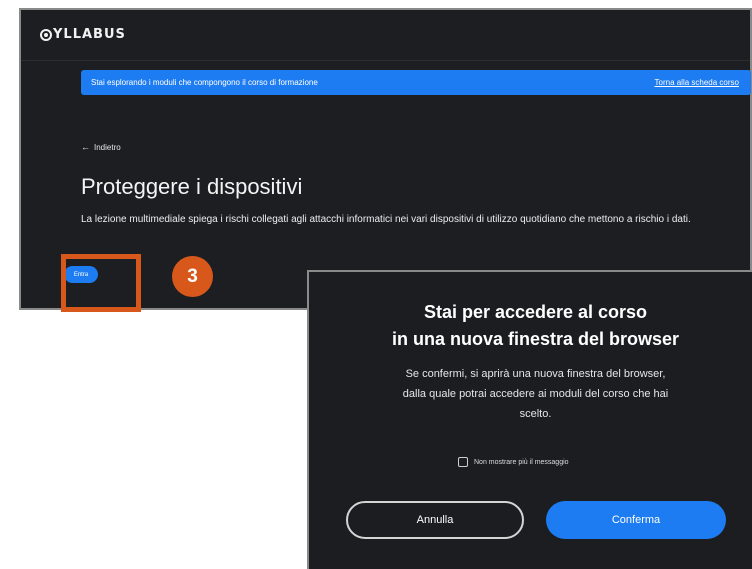  What do you see at coordinates (535, 312) in the screenshot?
I see `dialog-title-line-1: Stai per accedere al corso` at bounding box center [535, 312].